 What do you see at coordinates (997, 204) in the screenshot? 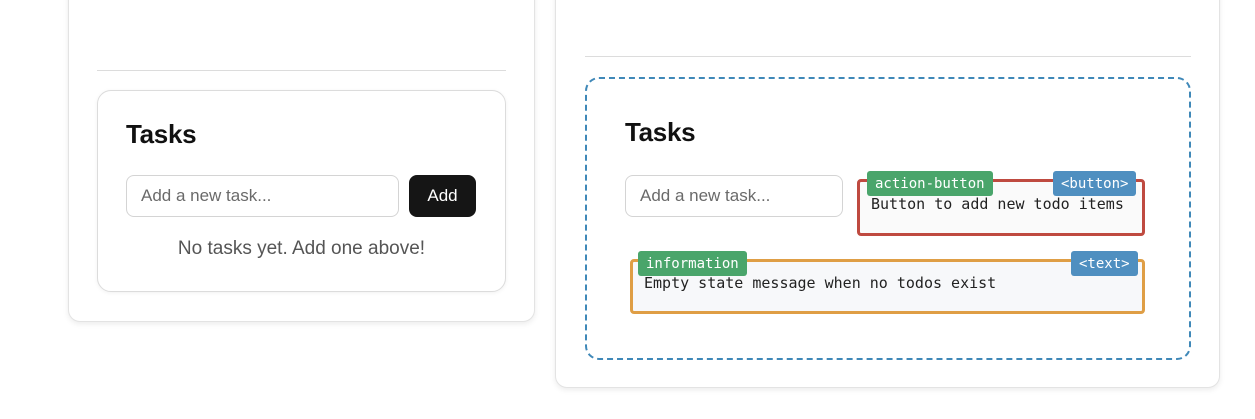
I see `annotation-description: Button to add new todo items` at bounding box center [997, 204].